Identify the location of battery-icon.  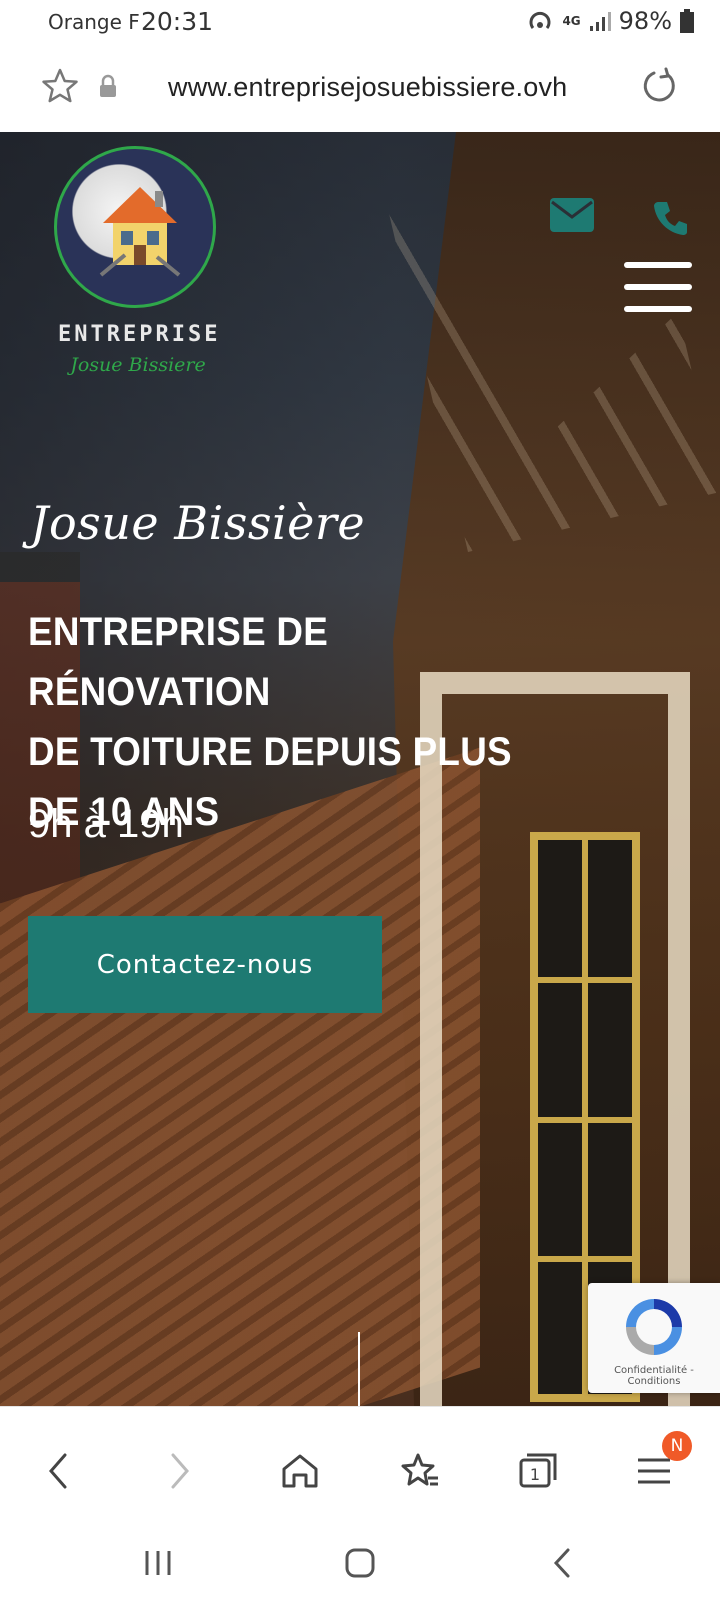
(687, 21).